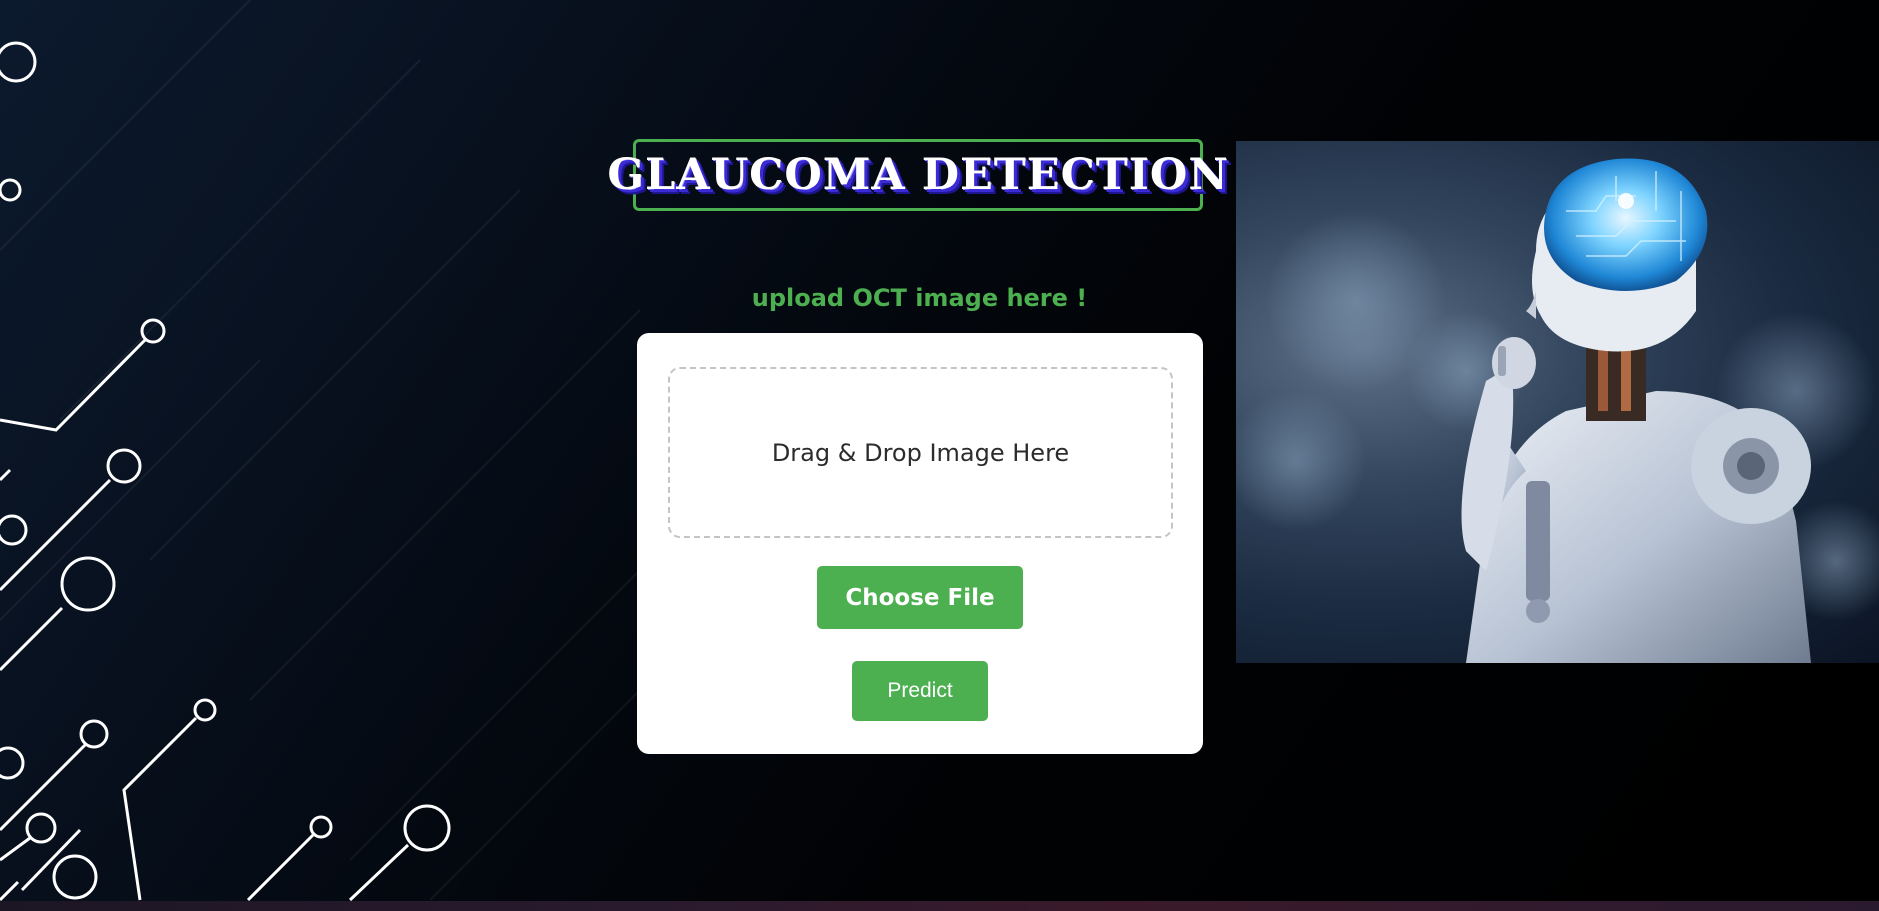 This screenshot has width=1879, height=911. What do you see at coordinates (919, 298) in the screenshot?
I see `upload-caption: upload OCT image here !` at bounding box center [919, 298].